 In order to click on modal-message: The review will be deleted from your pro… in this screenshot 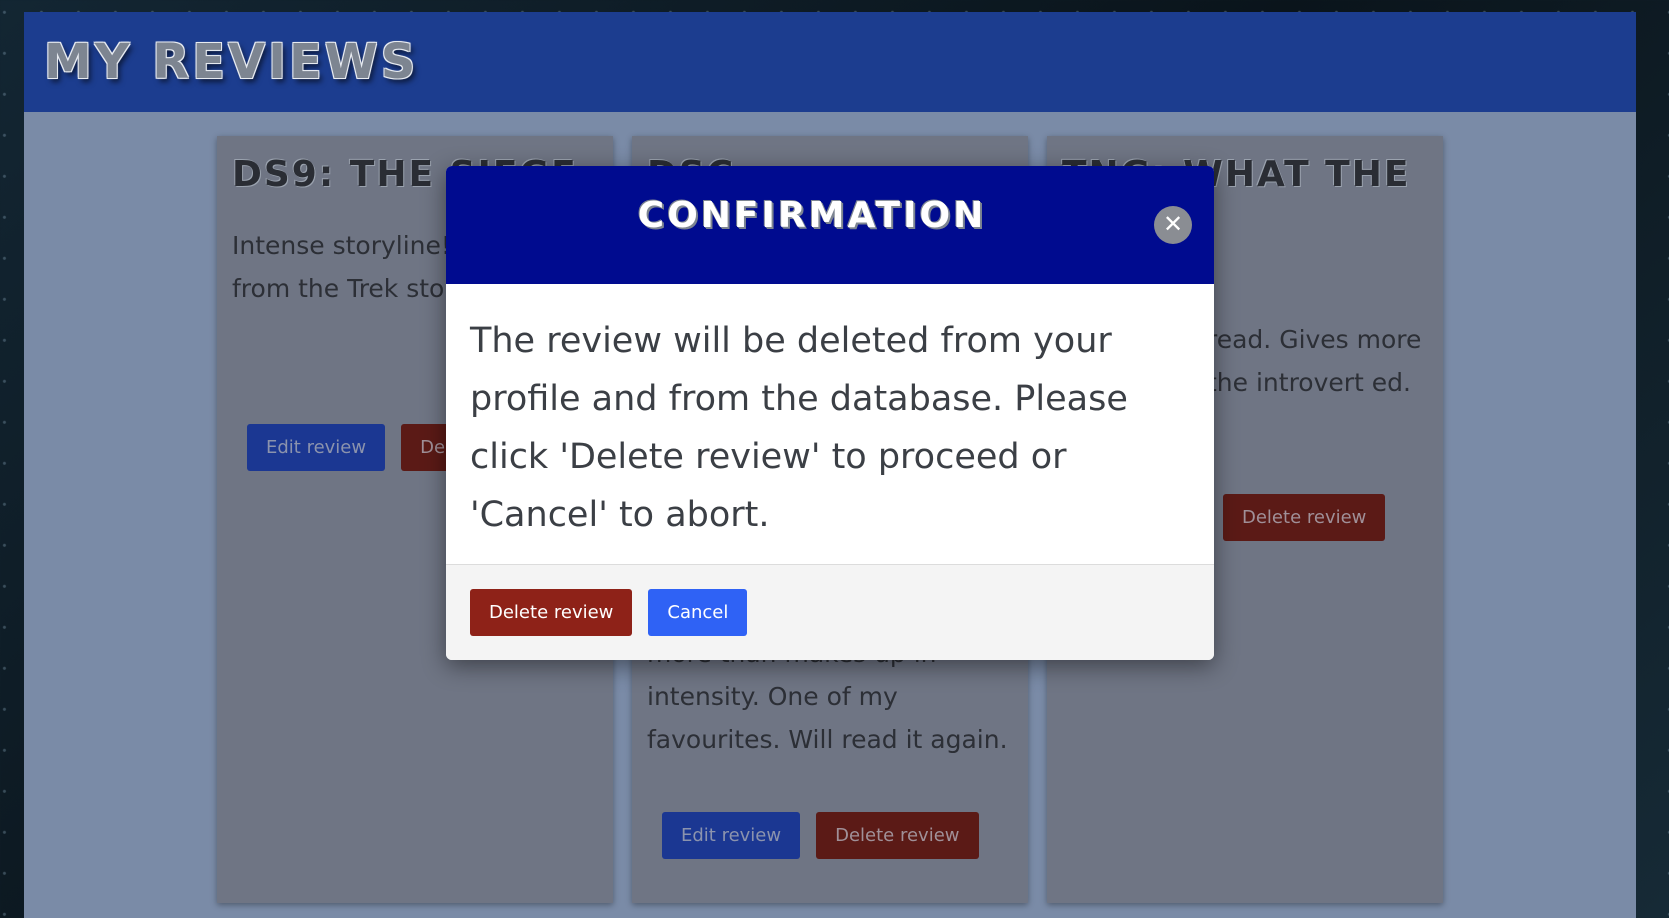, I will do `click(799, 428)`.